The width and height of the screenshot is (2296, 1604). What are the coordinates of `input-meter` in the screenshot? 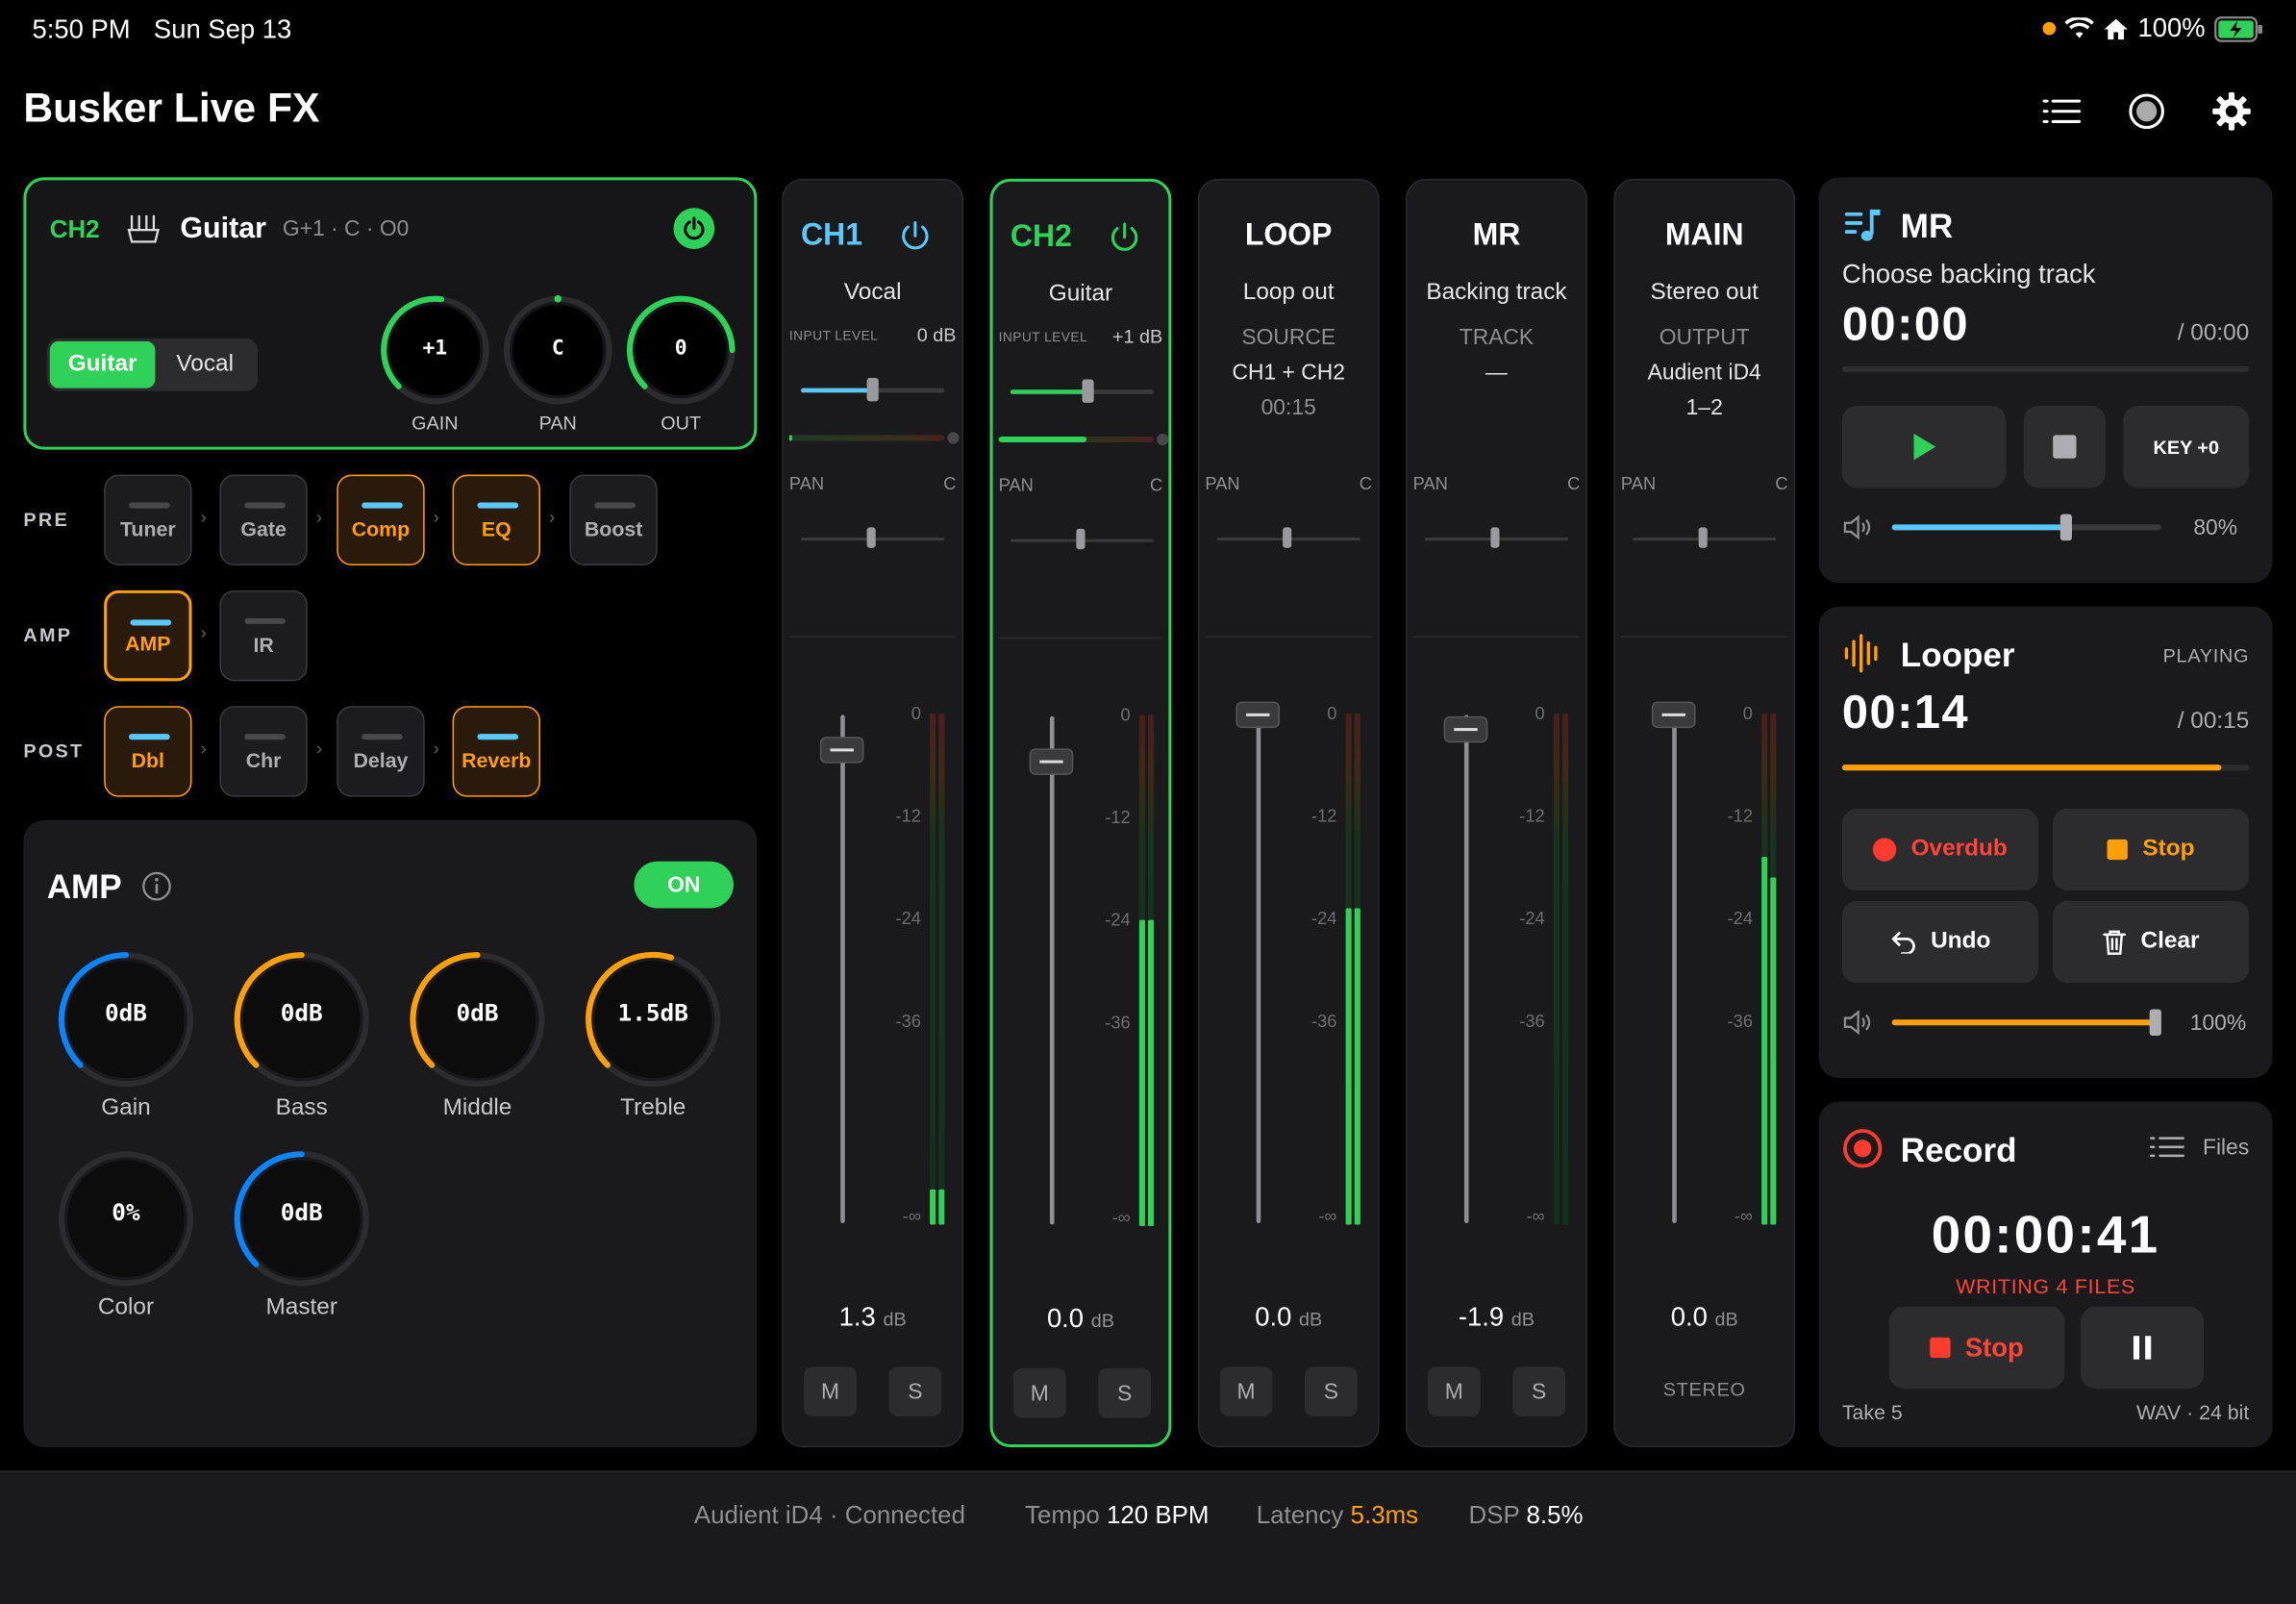 It's located at (1076, 439).